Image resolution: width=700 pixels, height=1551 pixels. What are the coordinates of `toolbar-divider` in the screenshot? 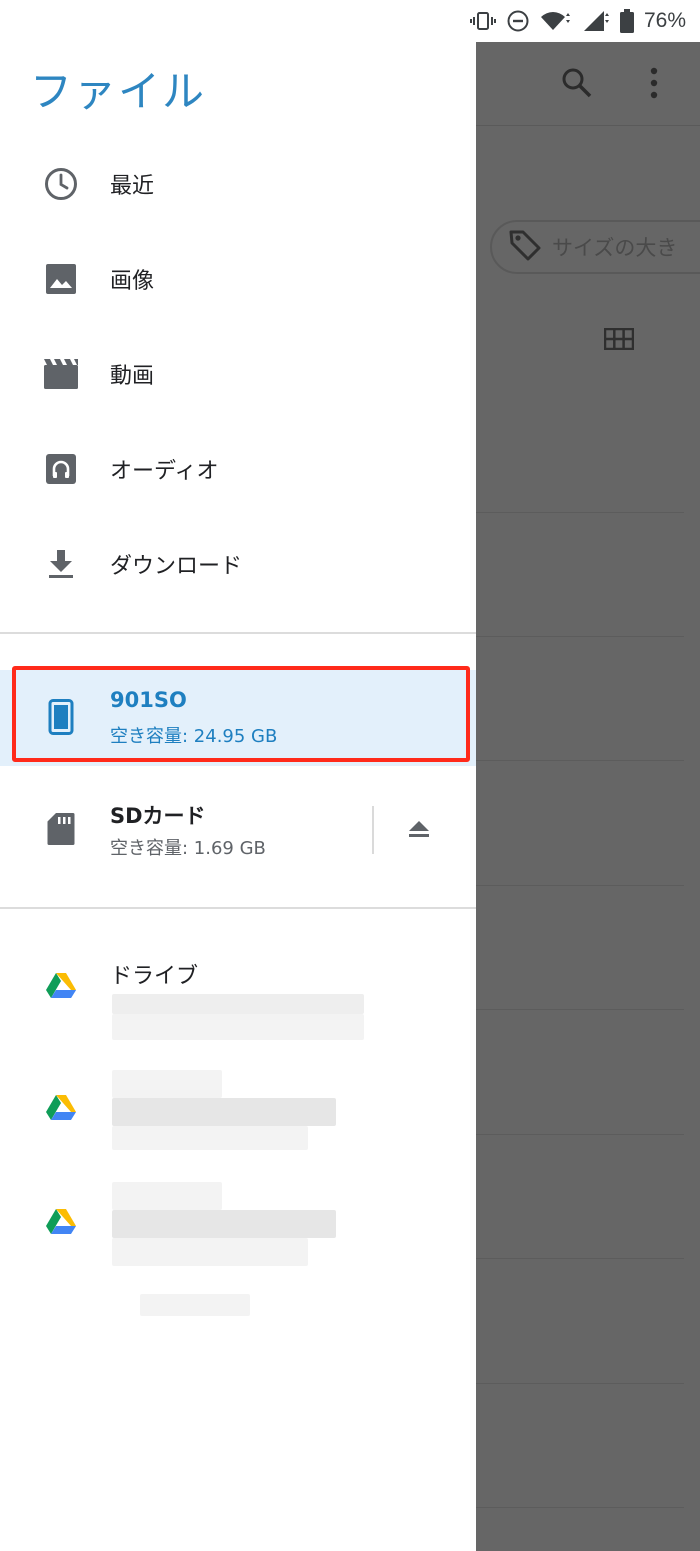 It's located at (588, 125).